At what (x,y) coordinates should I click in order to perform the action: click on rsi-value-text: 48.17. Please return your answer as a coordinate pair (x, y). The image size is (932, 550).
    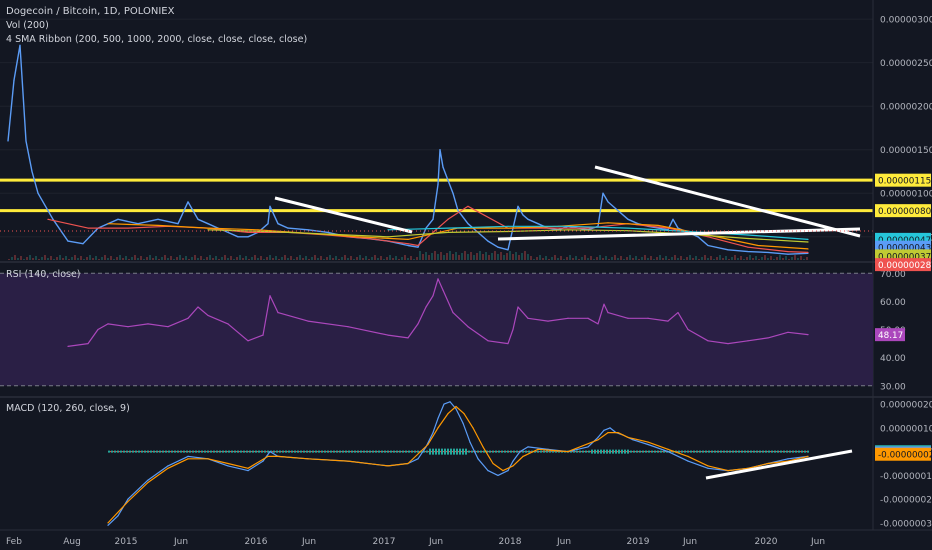
    Looking at the image, I should click on (890, 336).